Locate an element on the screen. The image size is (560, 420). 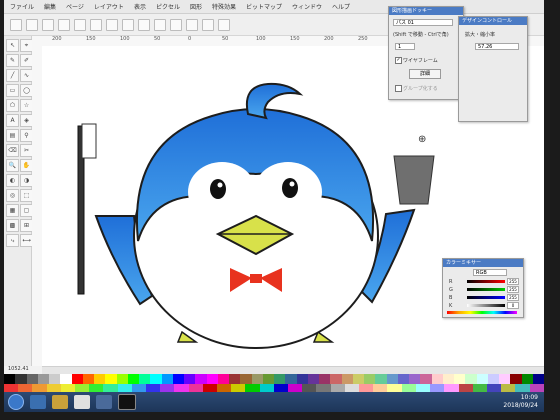
copy-button is located at coordinates (96, 24).